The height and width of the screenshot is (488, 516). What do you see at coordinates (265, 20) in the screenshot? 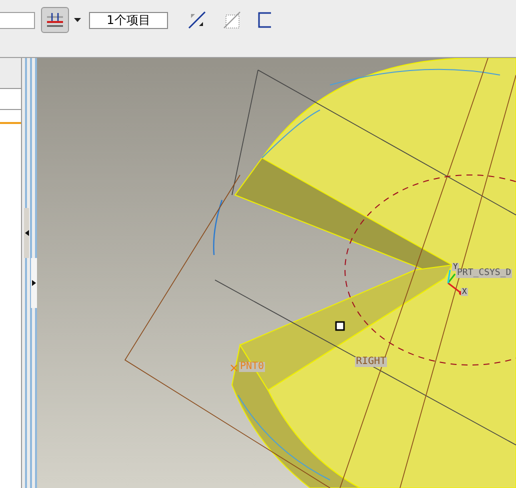
I see `bracket-icon` at bounding box center [265, 20].